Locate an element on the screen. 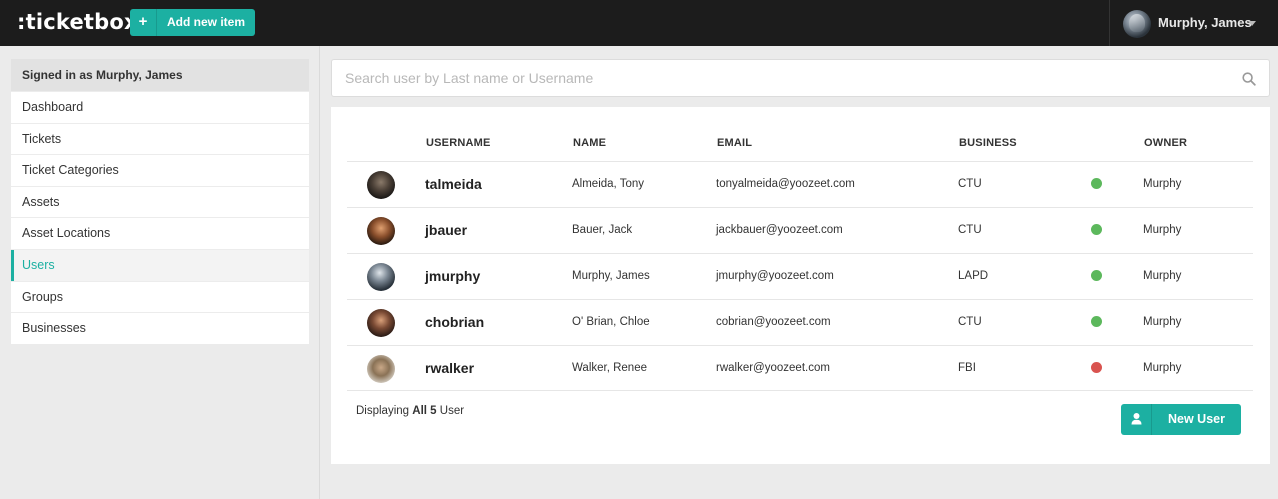 The image size is (1278, 499). username: jmurphy is located at coordinates (452, 276).